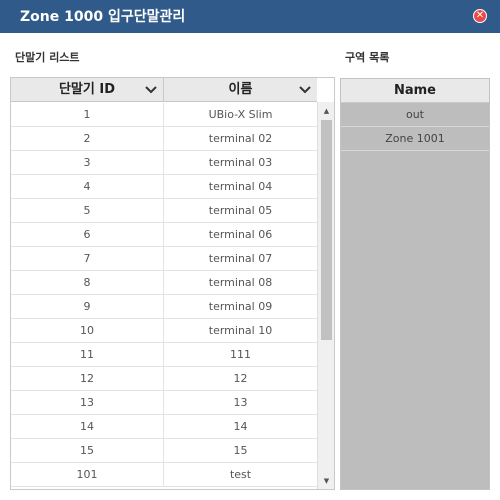 The height and width of the screenshot is (500, 500). Describe the element at coordinates (240, 234) in the screenshot. I see `terminal-name-cell: terminal 06` at that location.